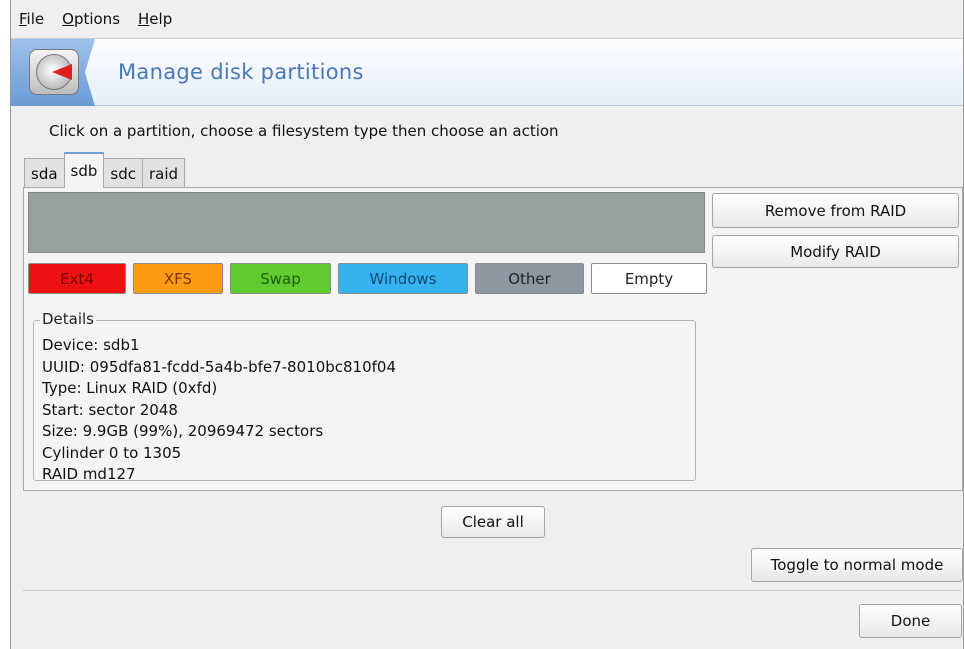  Describe the element at coordinates (178, 278) in the screenshot. I see `fs-xfs-button: XFS` at that location.